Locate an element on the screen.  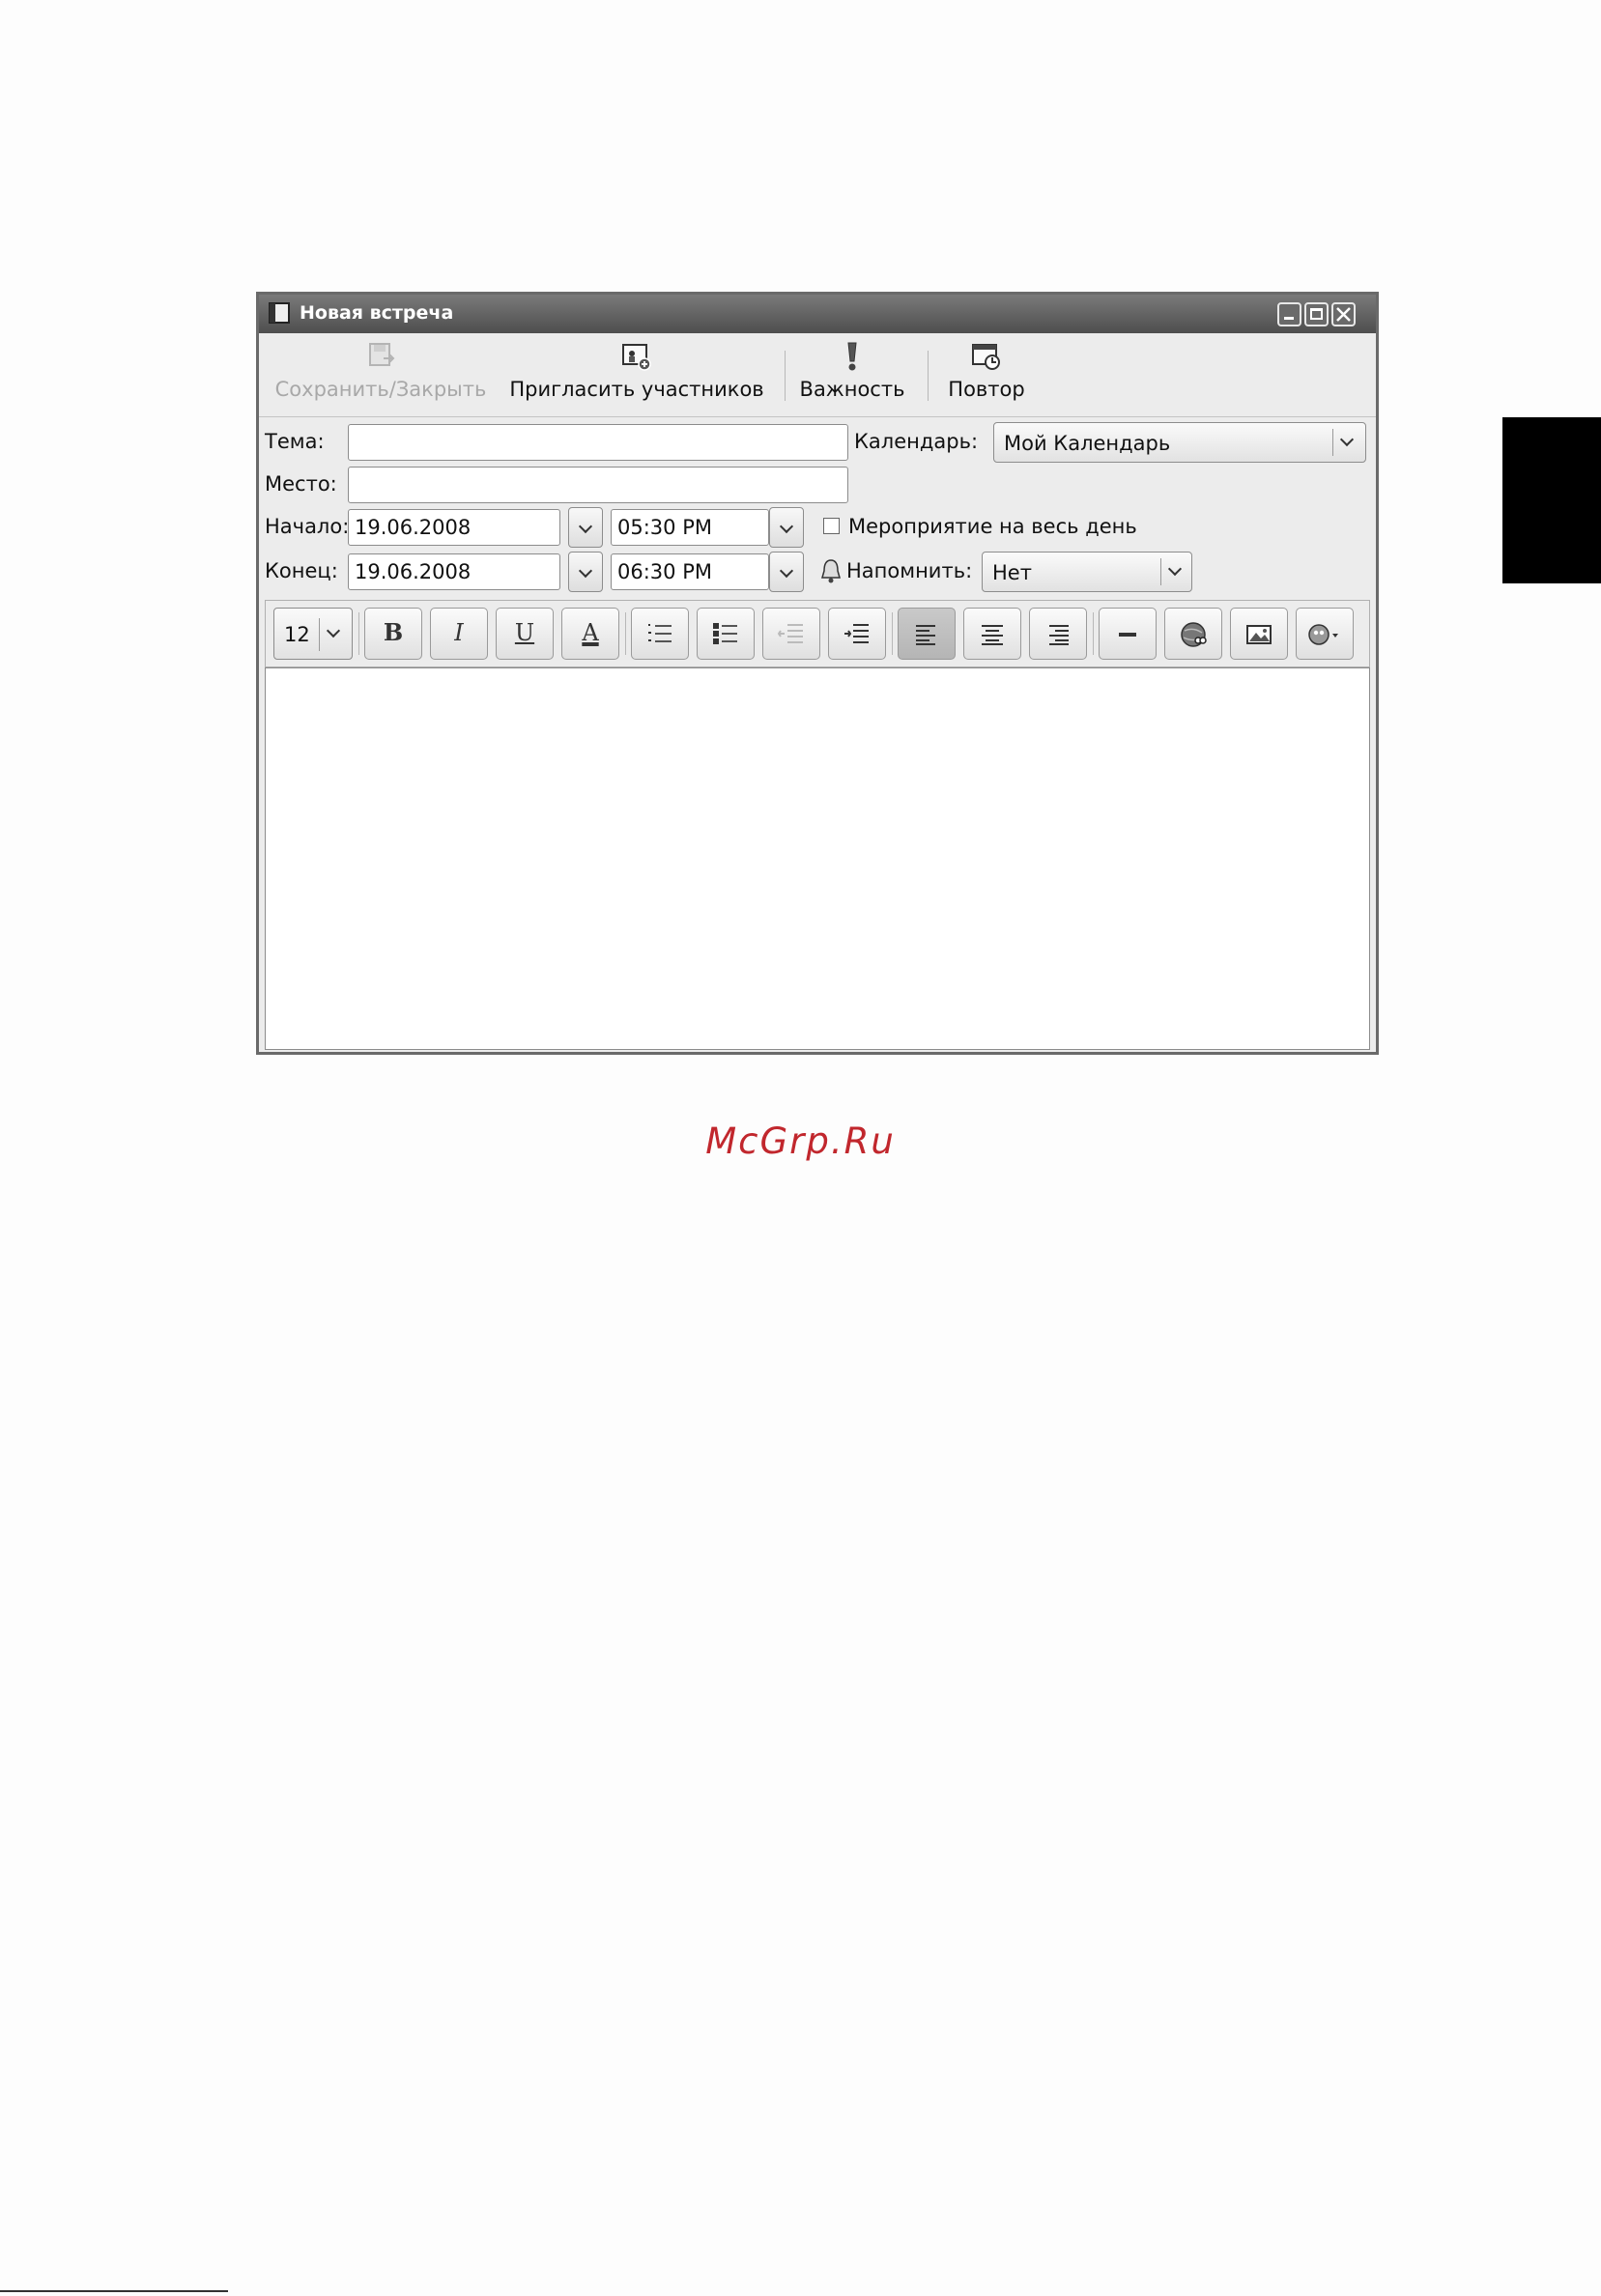
calendar-select: Мой Календарь is located at coordinates (1179, 442).